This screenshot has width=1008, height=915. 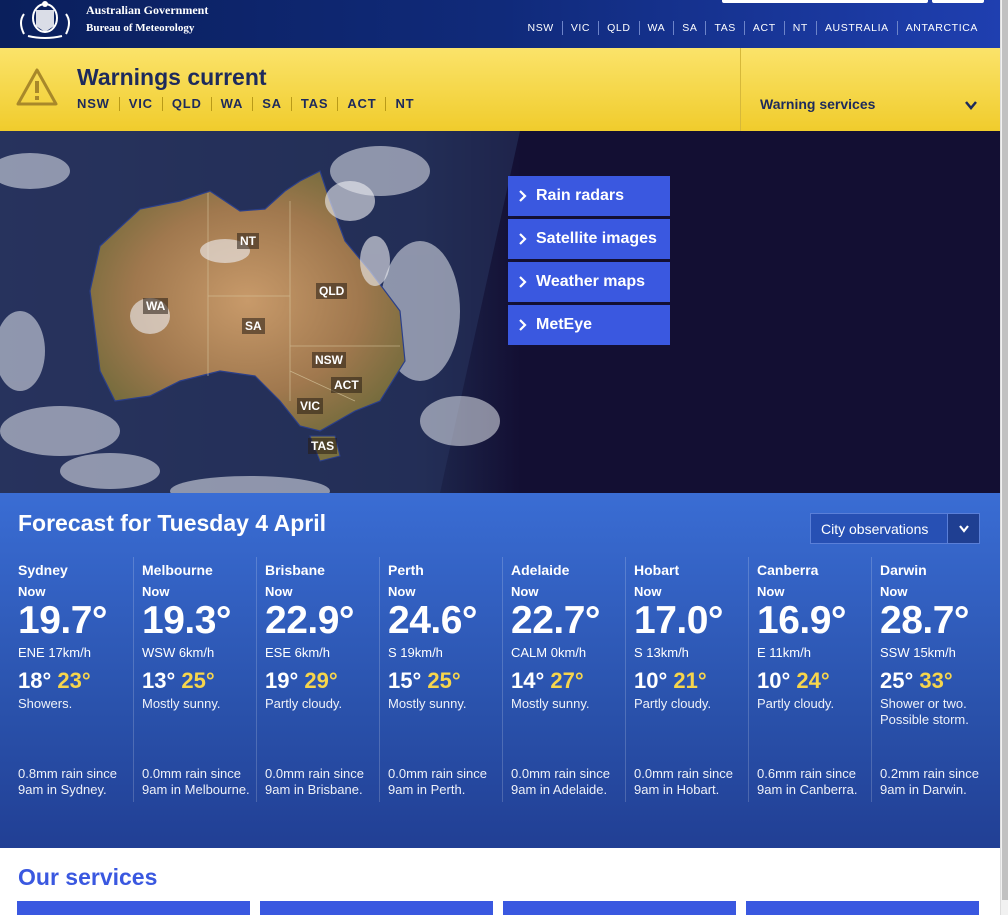 What do you see at coordinates (589, 239) in the screenshot?
I see `satellite-images-link: Satellite images` at bounding box center [589, 239].